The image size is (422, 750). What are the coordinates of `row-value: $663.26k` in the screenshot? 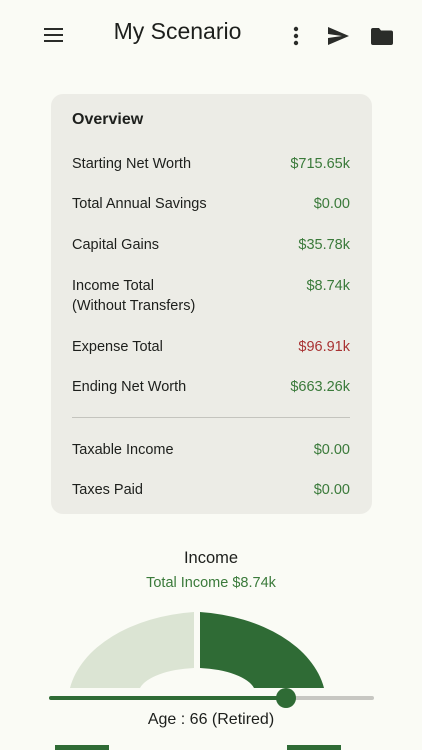 It's located at (320, 387).